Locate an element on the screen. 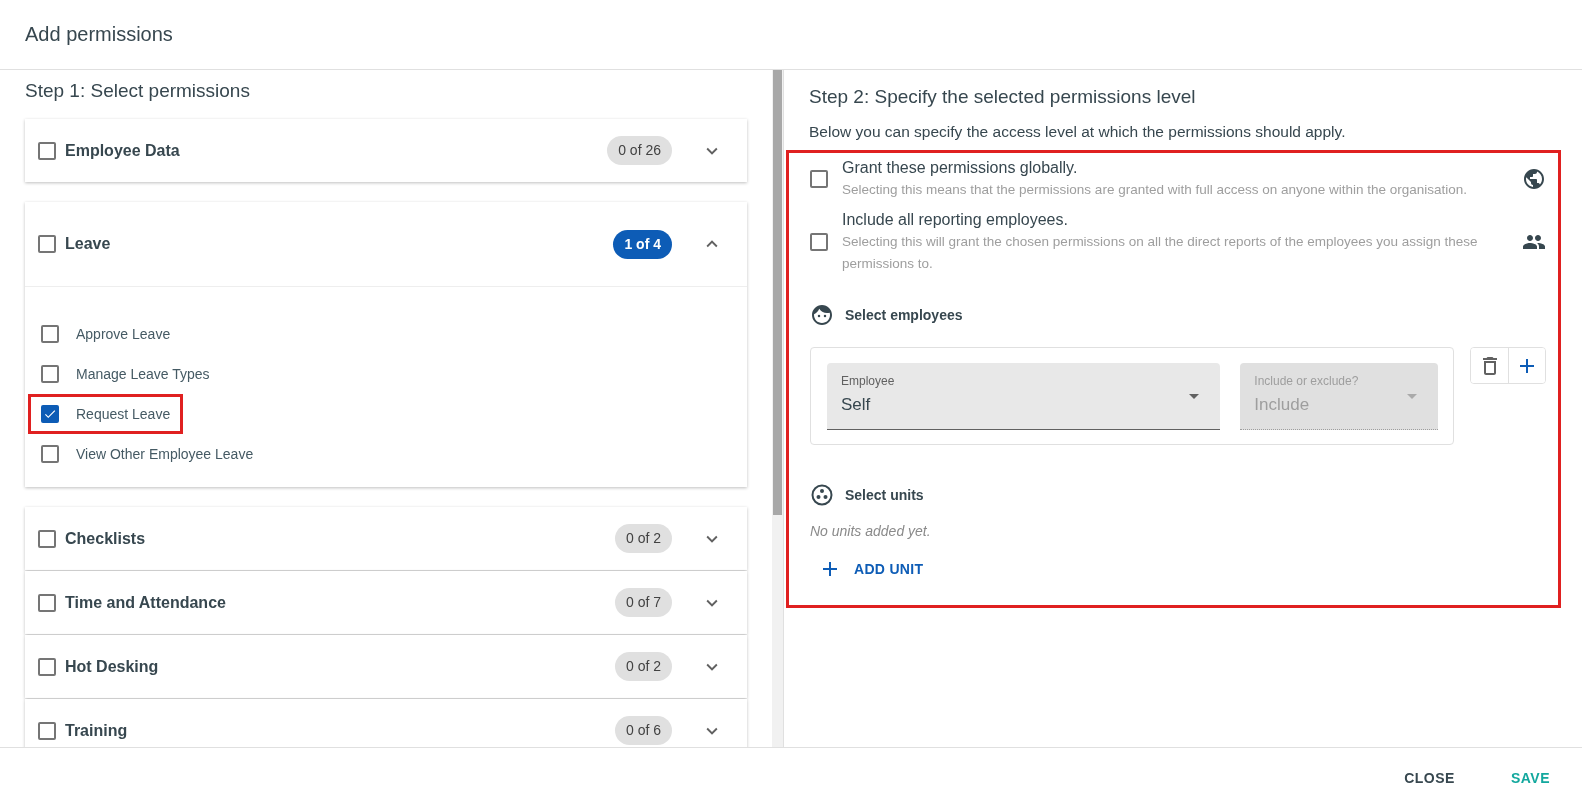  category-name: Checklists is located at coordinates (106, 538).